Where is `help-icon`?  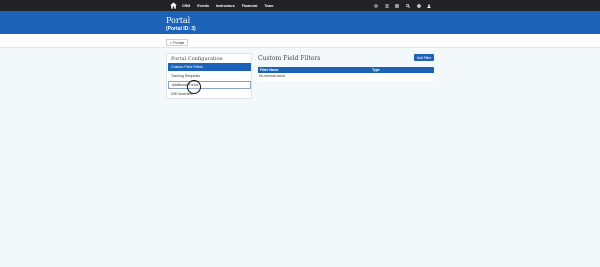
help-icon is located at coordinates (419, 5).